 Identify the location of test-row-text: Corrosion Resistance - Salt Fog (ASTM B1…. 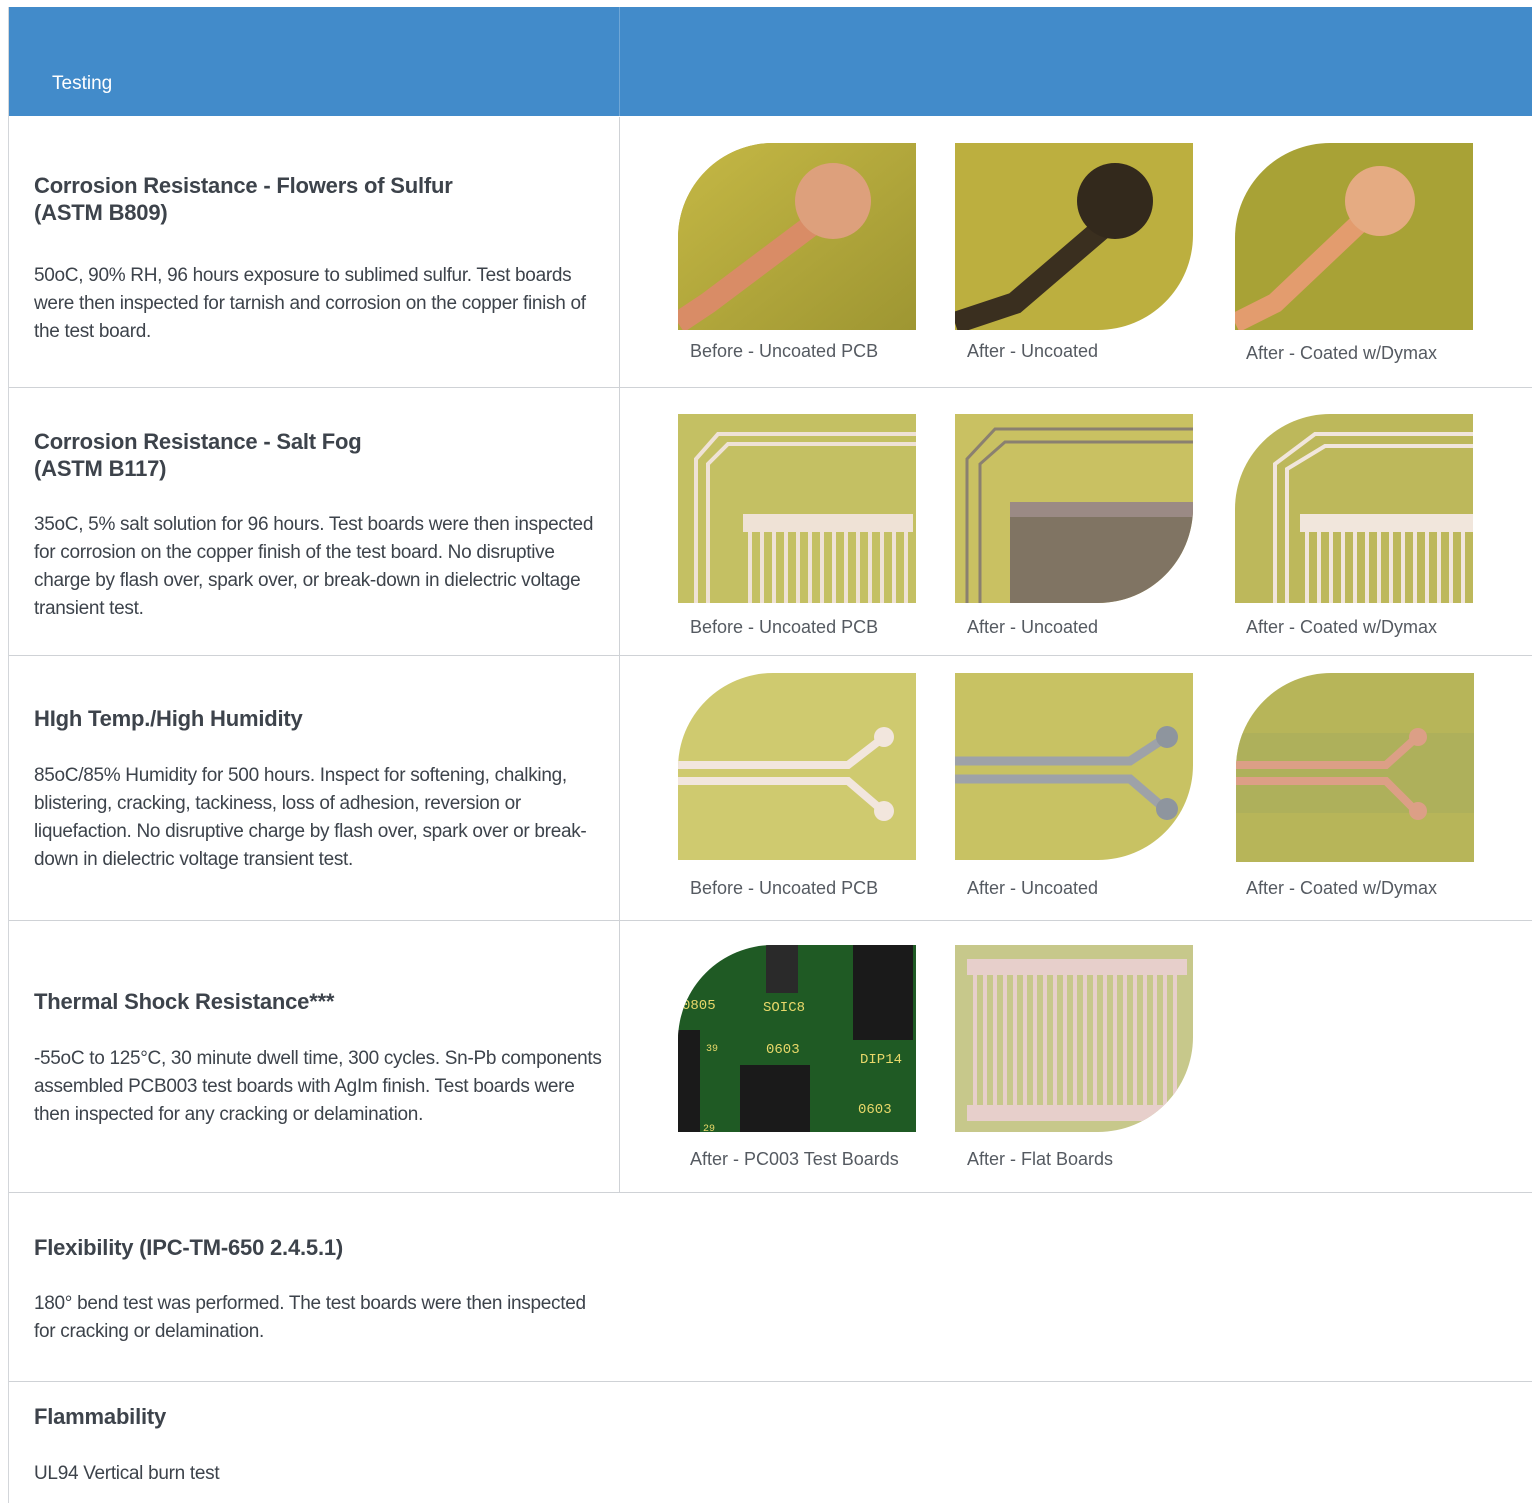
(314, 521).